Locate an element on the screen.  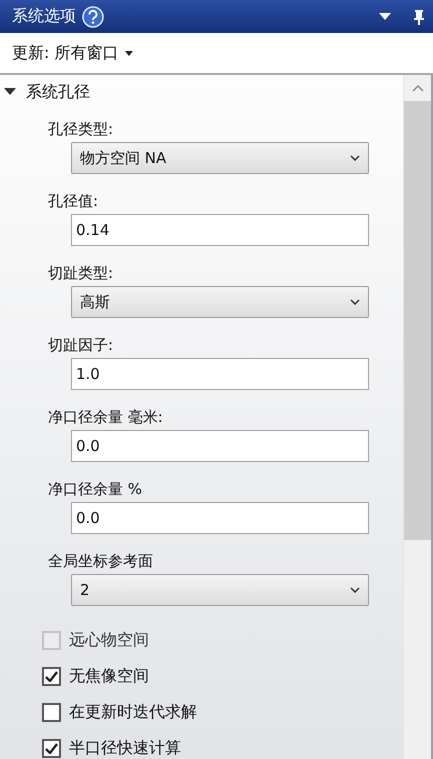
field-label: 净口径余量 % is located at coordinates (95, 489).